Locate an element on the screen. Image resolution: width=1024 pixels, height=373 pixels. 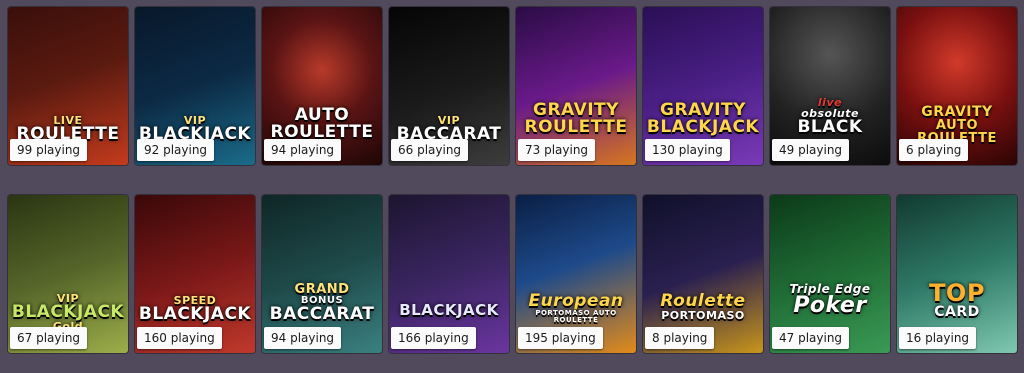
game-title: GRAVITY ROULETTE is located at coordinates (576, 118).